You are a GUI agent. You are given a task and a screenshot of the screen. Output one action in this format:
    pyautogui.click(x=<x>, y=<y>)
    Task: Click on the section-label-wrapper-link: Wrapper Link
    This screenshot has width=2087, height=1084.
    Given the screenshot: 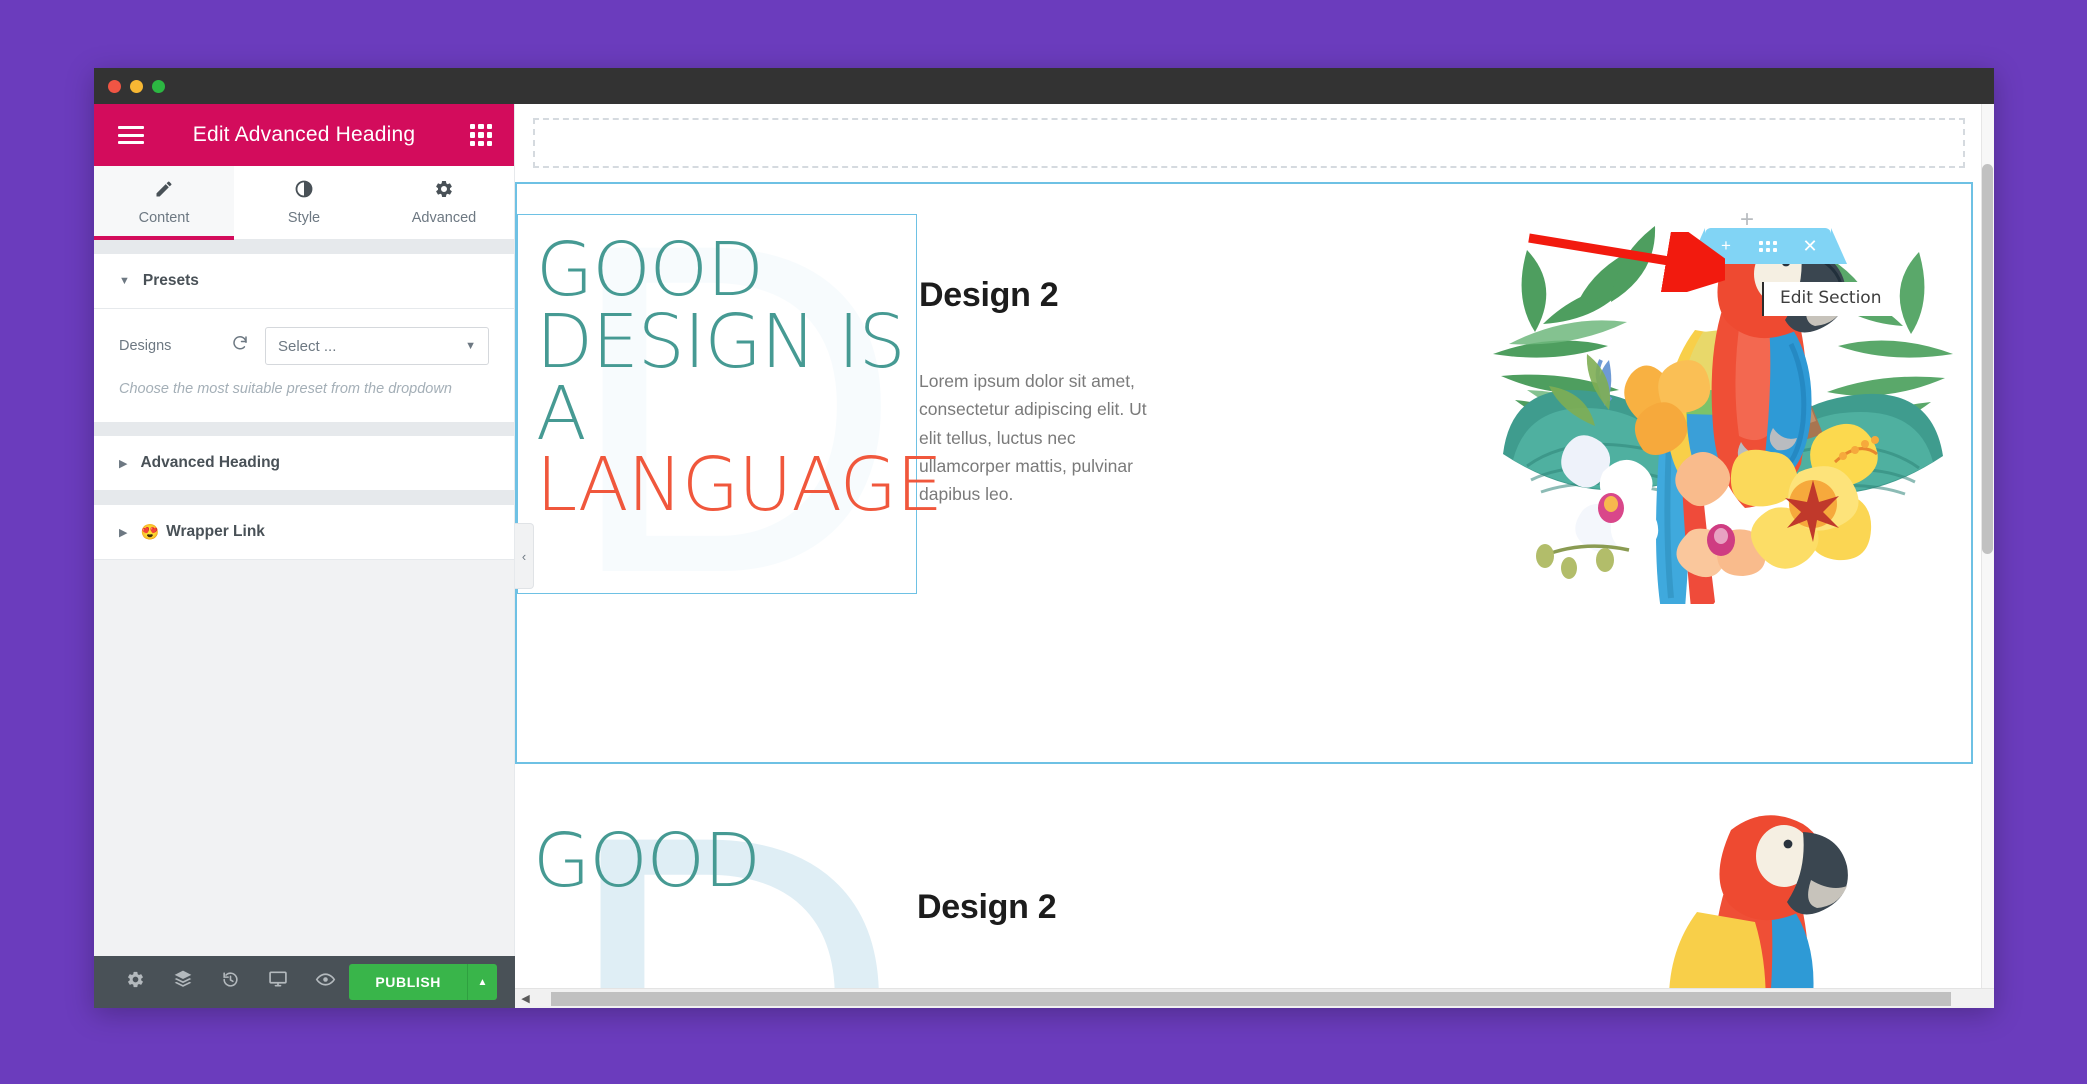 What is the action you would take?
    pyautogui.click(x=215, y=532)
    